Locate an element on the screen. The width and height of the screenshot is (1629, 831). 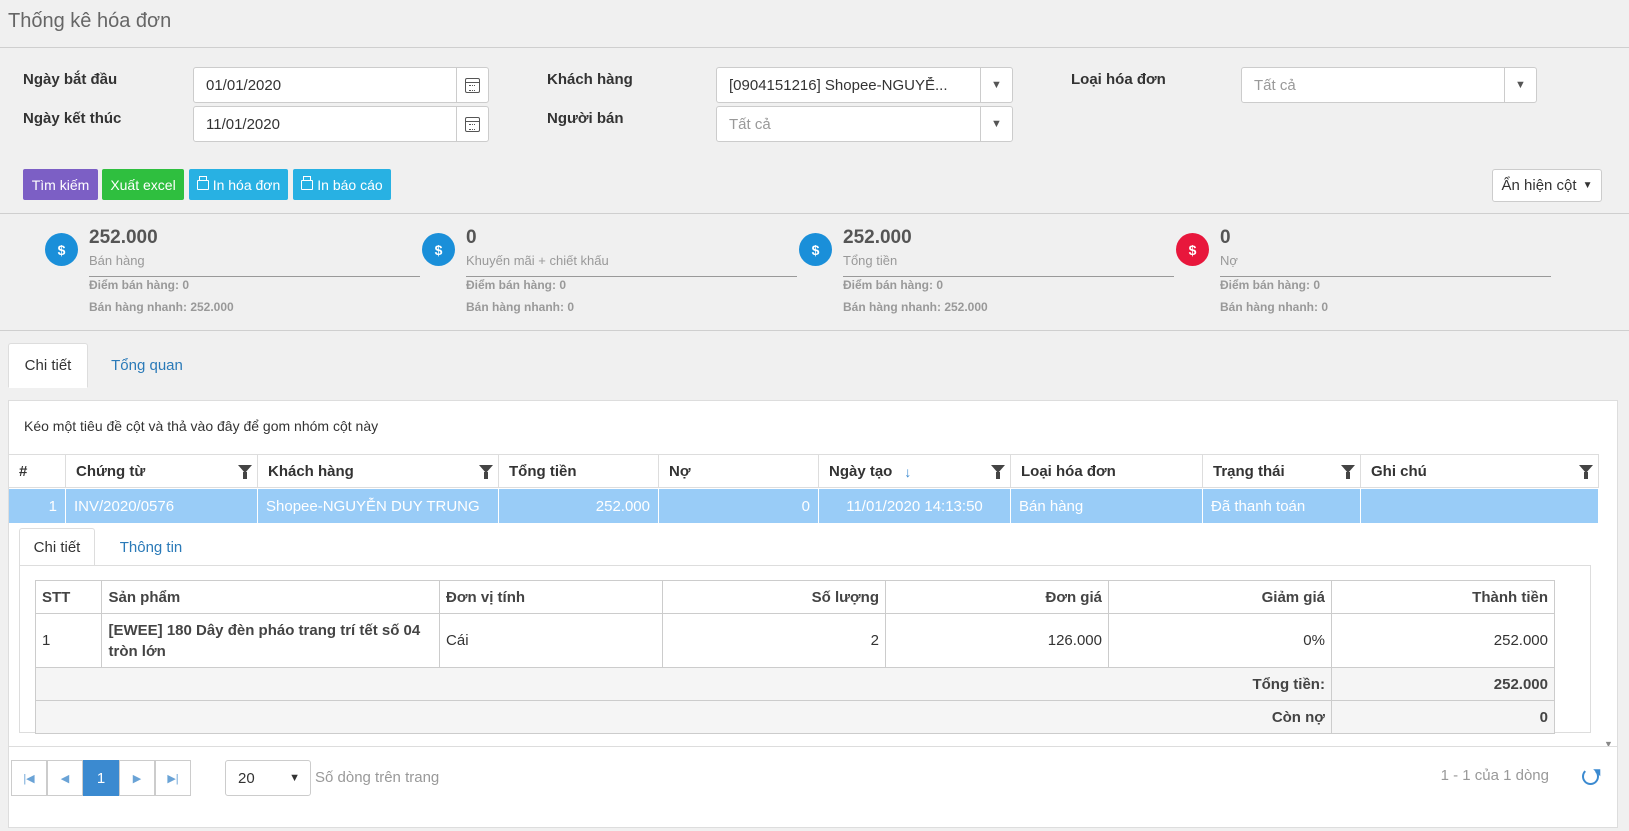
column-label: Ngày tạo is located at coordinates (861, 471).